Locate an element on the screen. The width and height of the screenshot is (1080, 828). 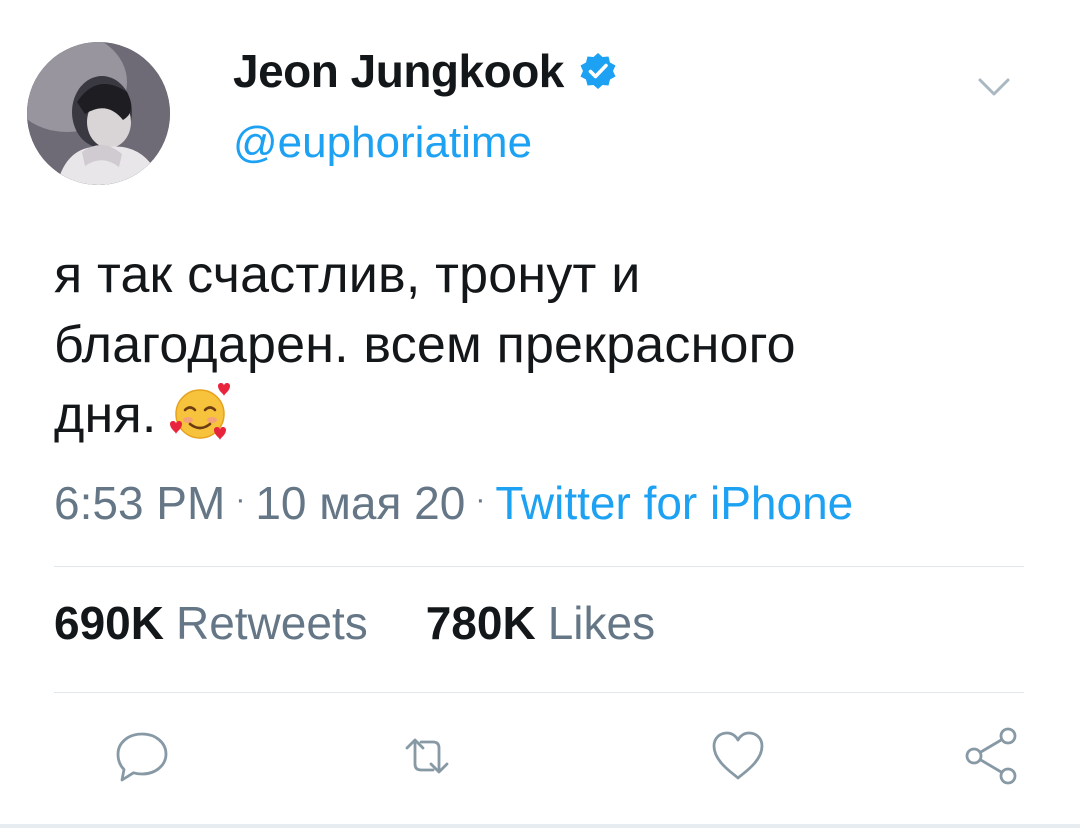
author-handle: @euphoriatime is located at coordinates (382, 143).